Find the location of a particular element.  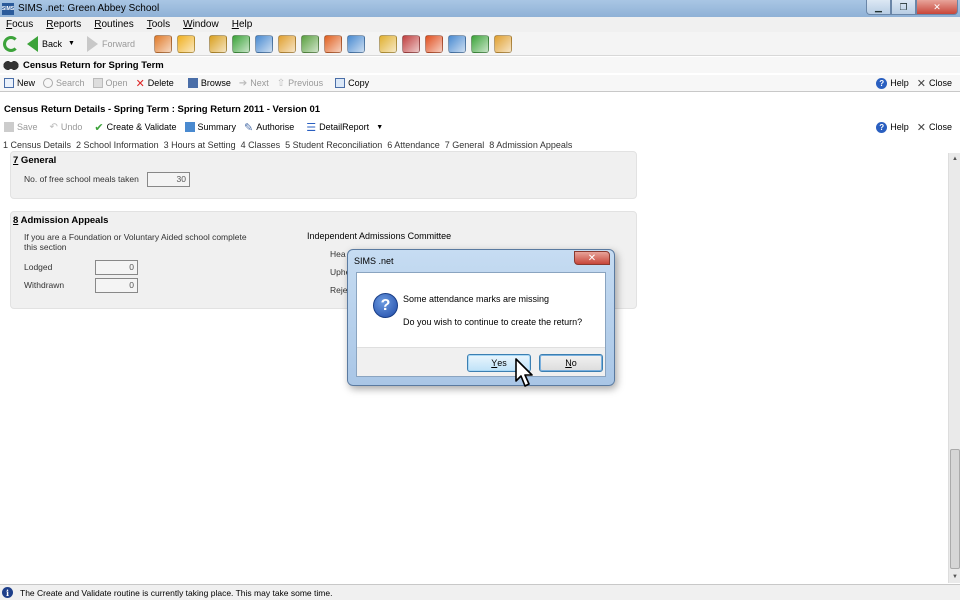

scroll-down-icon: ▼ is located at coordinates (954, 577).